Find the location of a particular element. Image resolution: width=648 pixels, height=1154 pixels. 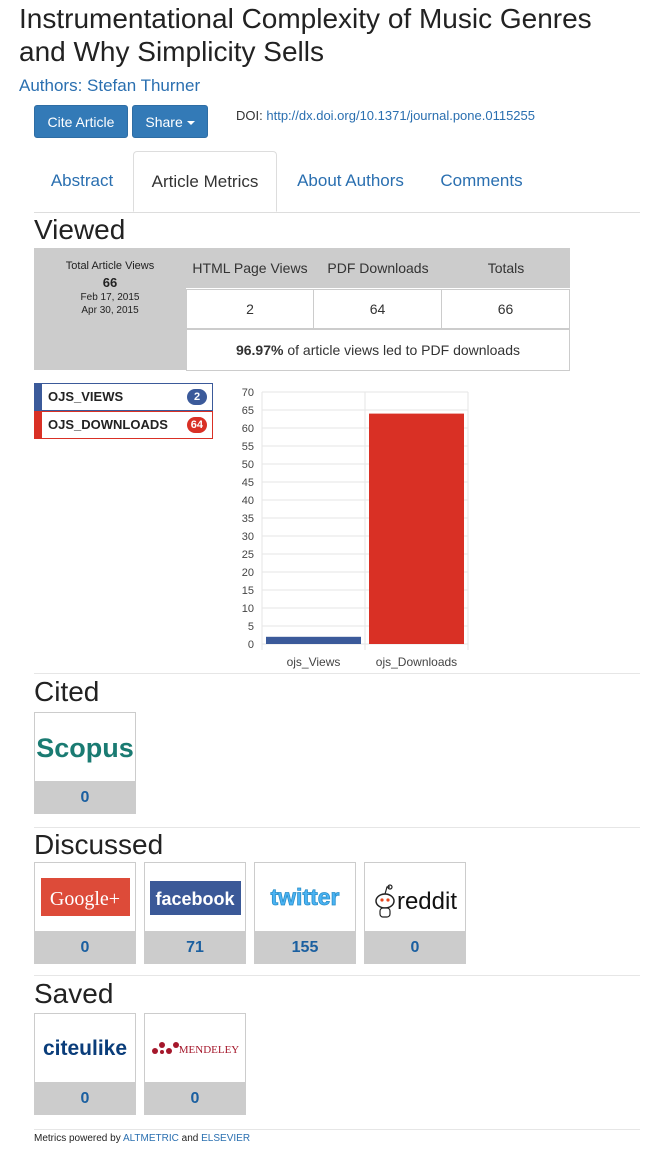

y-tick-label: 70 is located at coordinates (248, 393).